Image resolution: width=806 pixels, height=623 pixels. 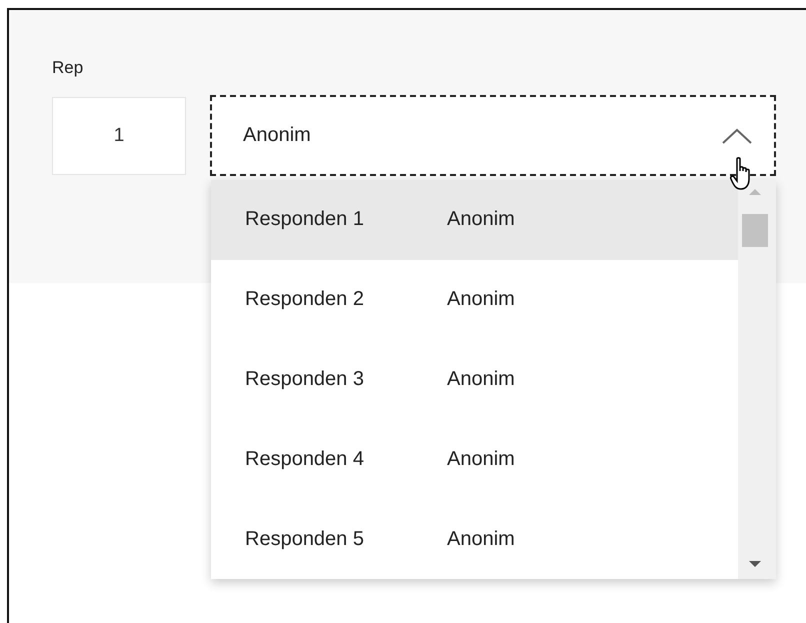 I want to click on option-label: Responden 1, so click(x=305, y=220).